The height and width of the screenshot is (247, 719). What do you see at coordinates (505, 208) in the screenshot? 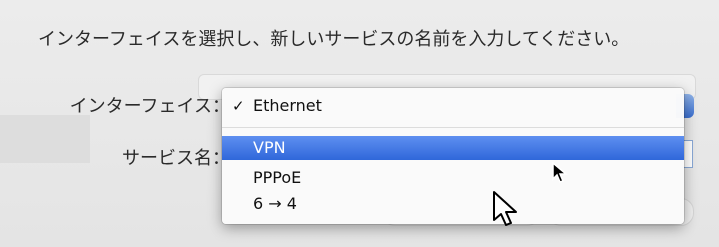
I see `large-arrow-cursor-icon` at bounding box center [505, 208].